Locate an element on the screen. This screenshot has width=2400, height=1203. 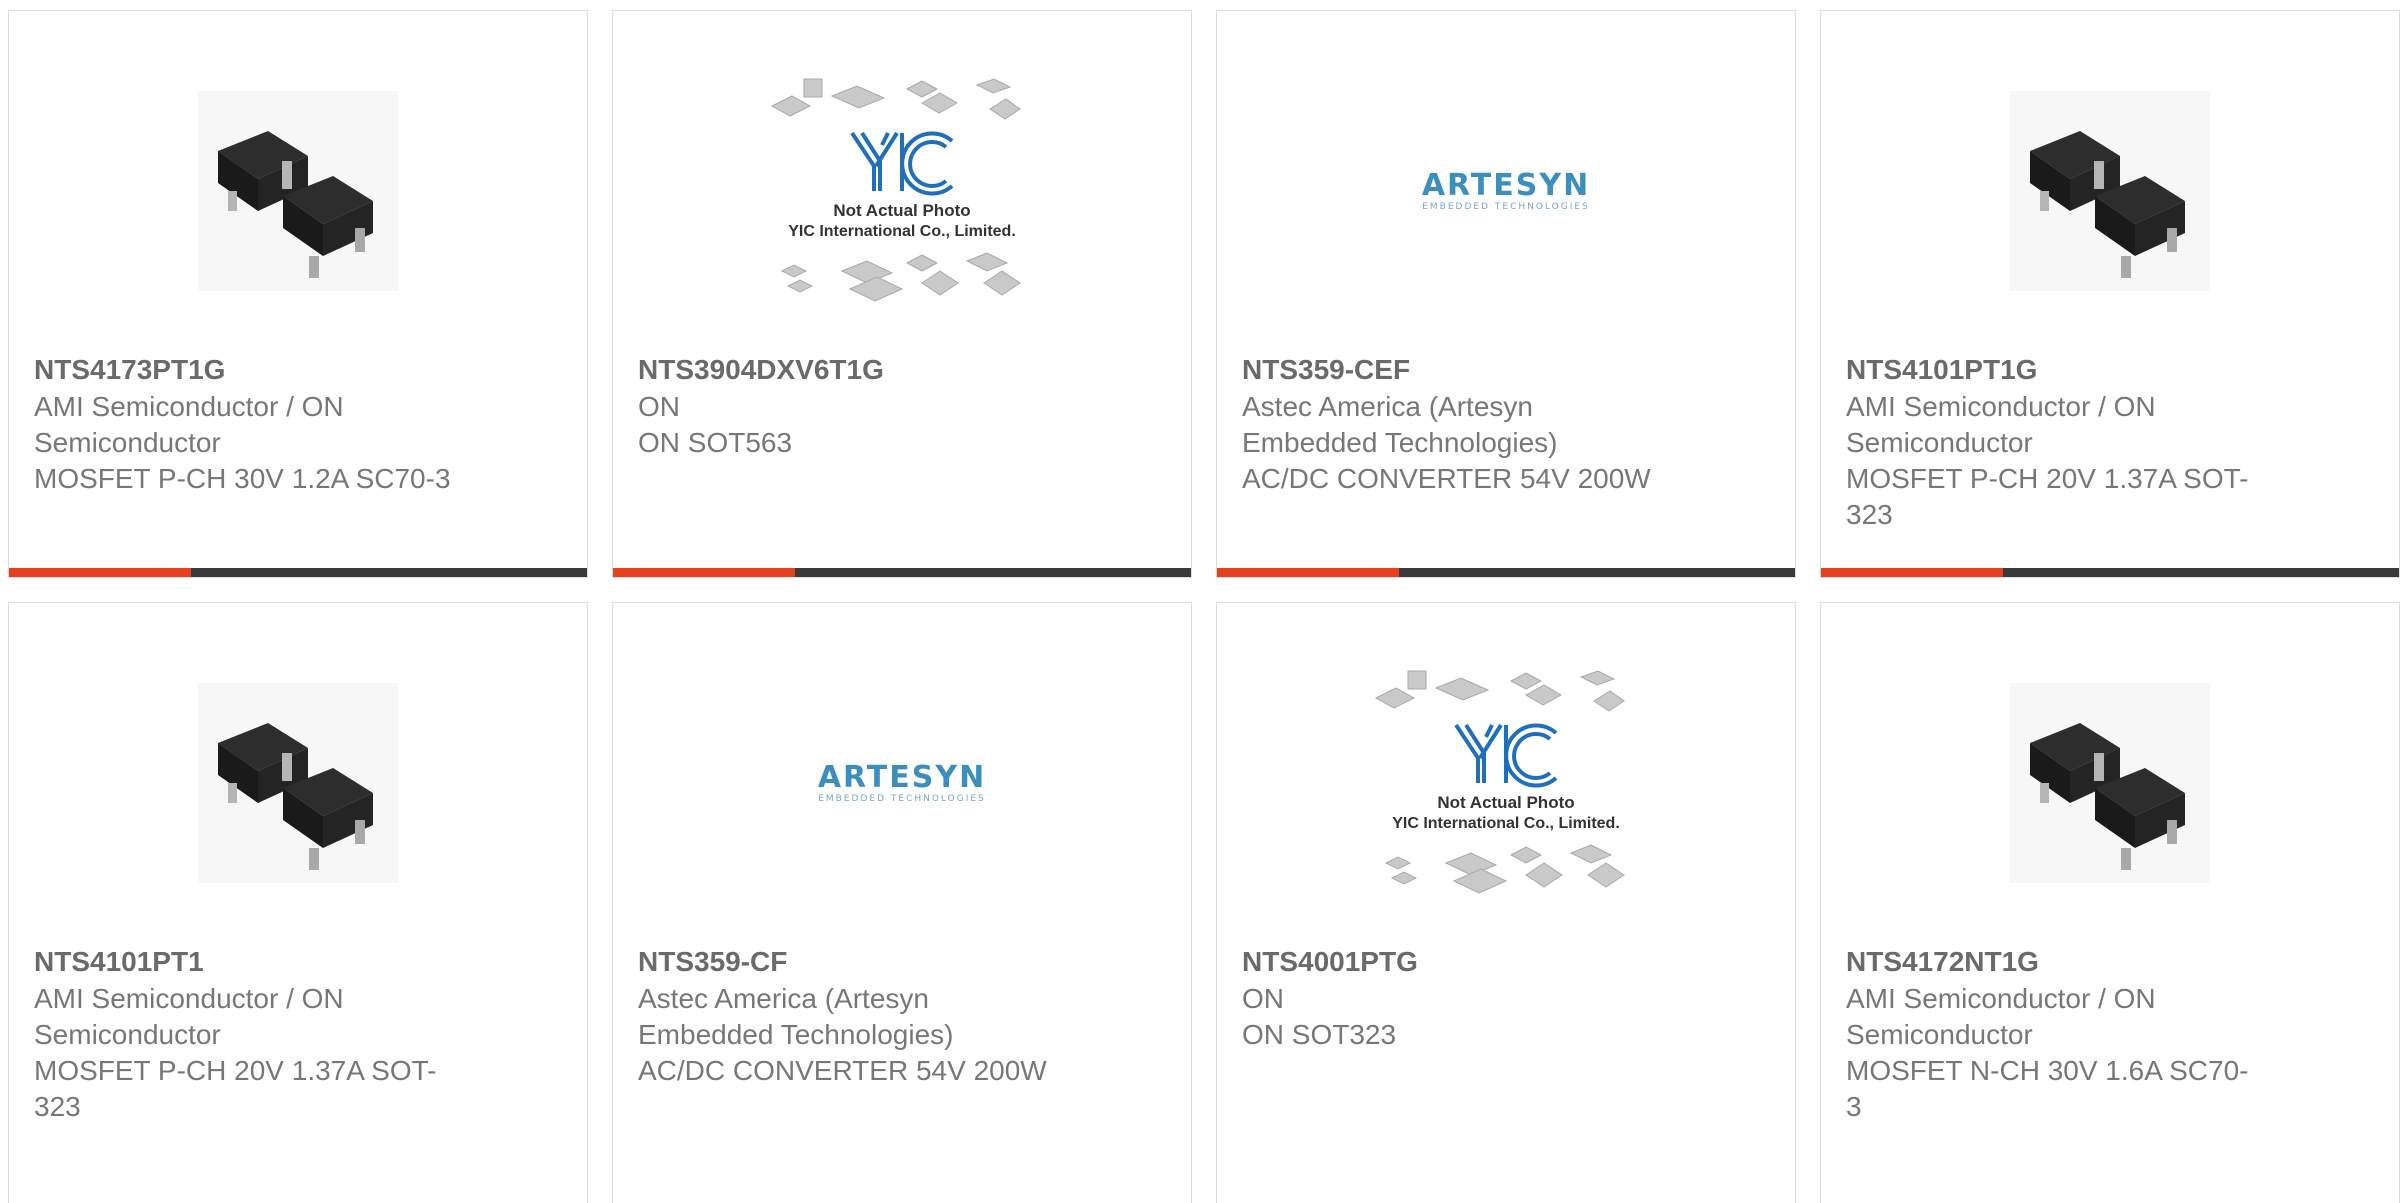
description: MOSFET N-CH 30V 1.6A SC70- is located at coordinates (2047, 1070).